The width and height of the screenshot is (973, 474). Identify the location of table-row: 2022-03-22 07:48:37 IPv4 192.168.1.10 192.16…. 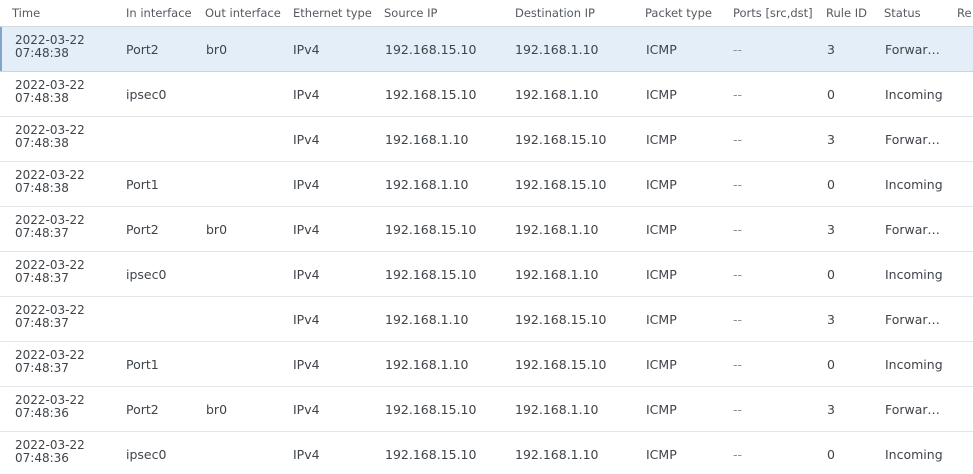
(486, 319).